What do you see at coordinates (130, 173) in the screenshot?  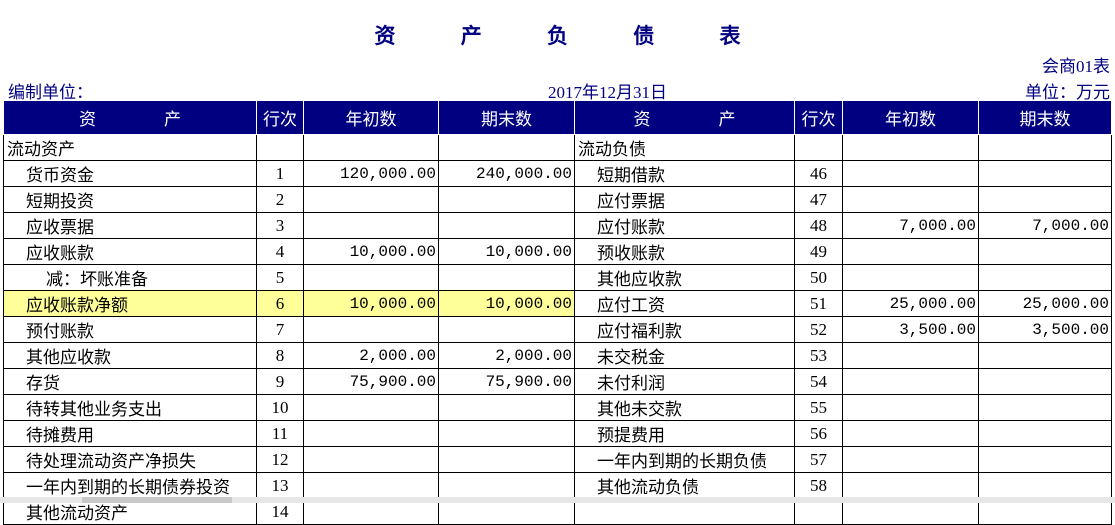 I see `asset-name-cell: 货币资金` at bounding box center [130, 173].